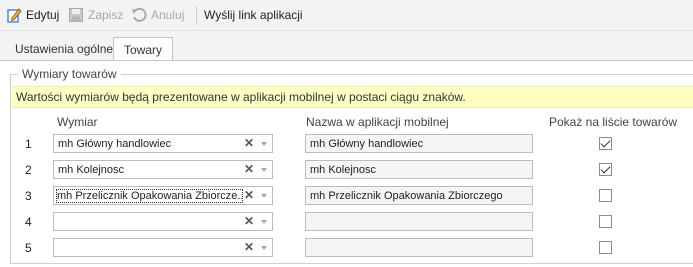  I want to click on save-button: Zapisz, so click(95, 15).